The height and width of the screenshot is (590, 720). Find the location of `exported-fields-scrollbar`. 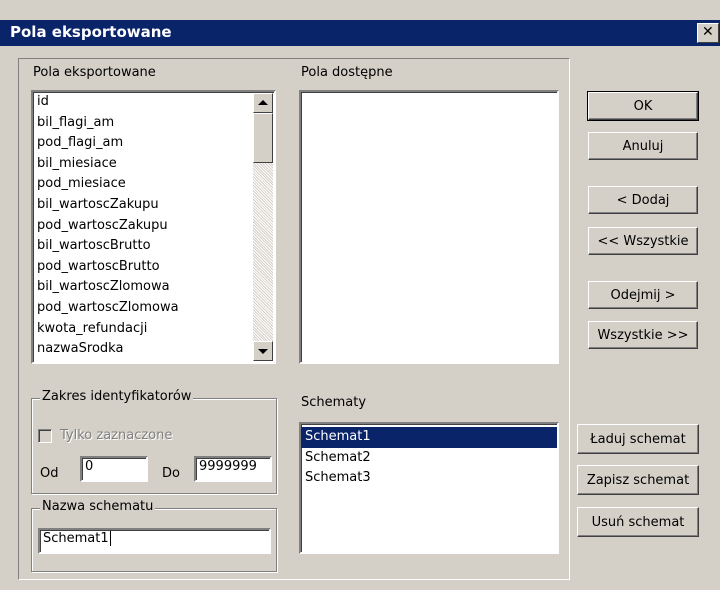

exported-fields-scrollbar is located at coordinates (263, 227).